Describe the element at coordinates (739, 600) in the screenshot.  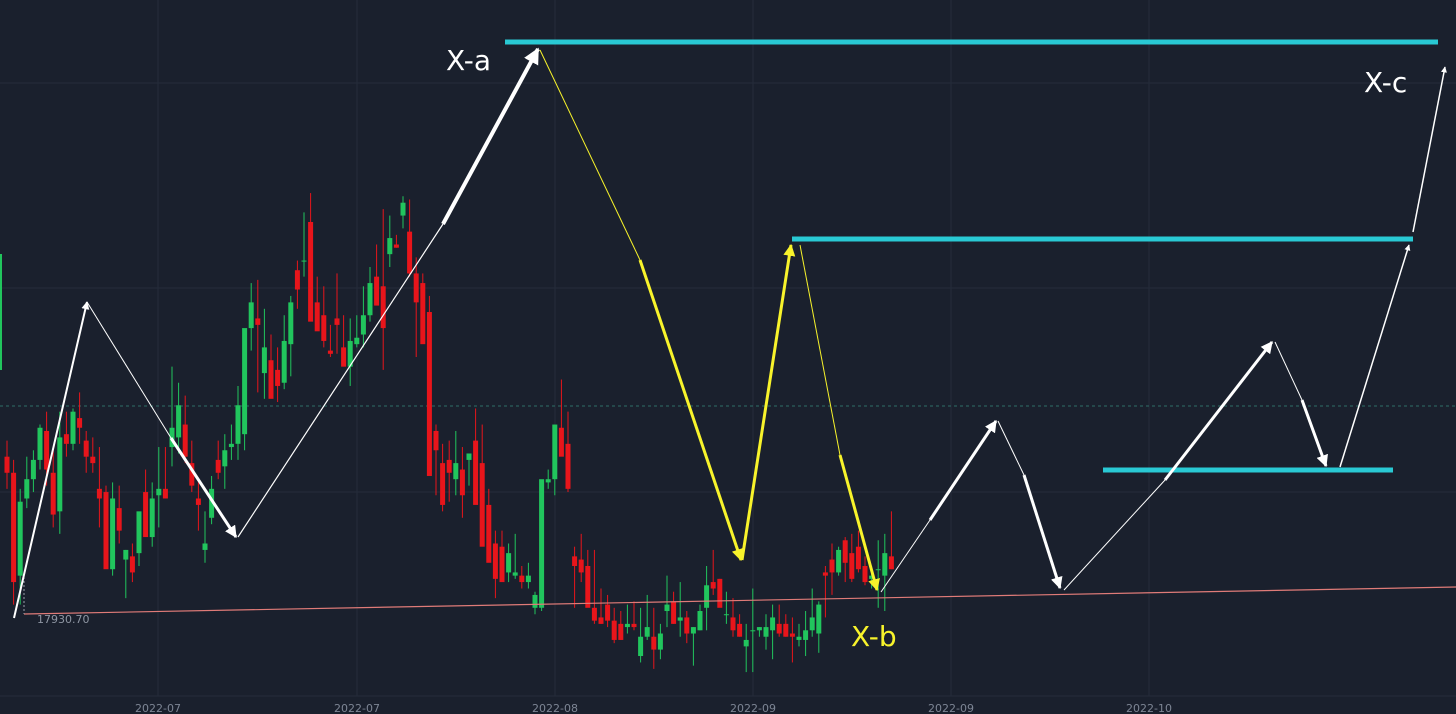
I see `support-trendline` at that location.